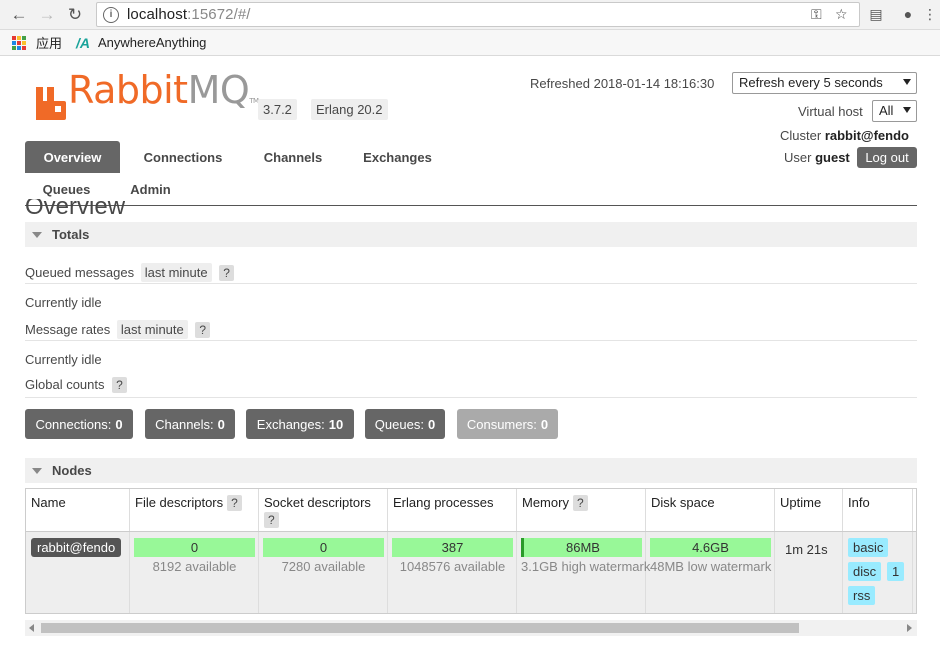 The image size is (940, 647). I want to click on refresh-interval-value: Refresh every 5 seconds, so click(811, 82).